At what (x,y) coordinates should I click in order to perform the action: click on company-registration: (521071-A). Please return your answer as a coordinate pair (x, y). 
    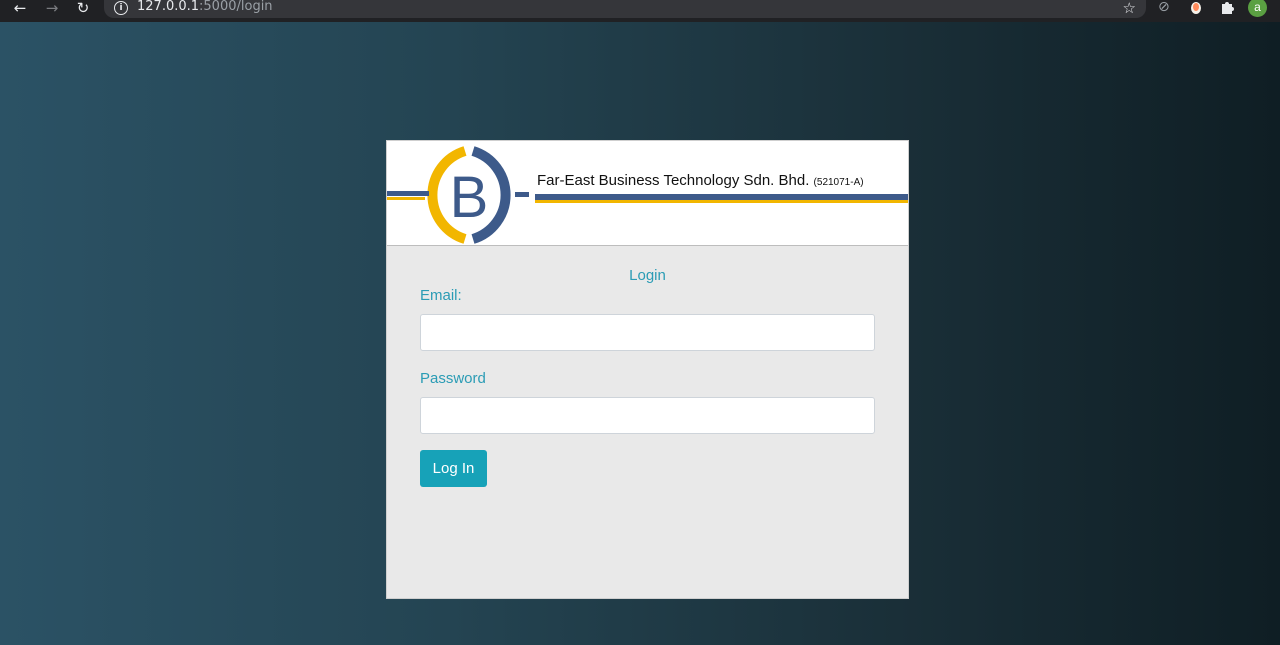
    Looking at the image, I should click on (838, 182).